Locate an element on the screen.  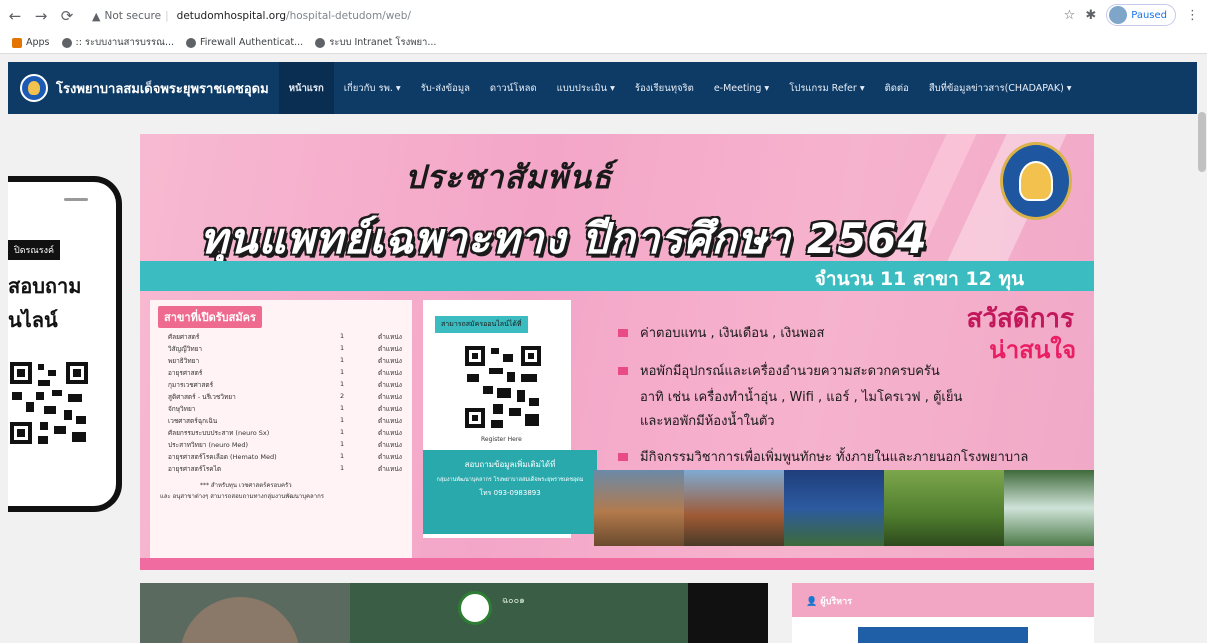
menu-about: เกี่ยวกับ รพ. ▾ is located at coordinates (372, 88).